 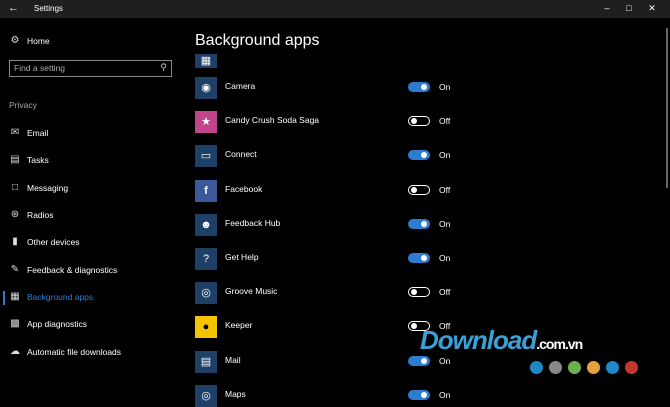 What do you see at coordinates (15, 214) in the screenshot?
I see `radio-icon: ⊛` at bounding box center [15, 214].